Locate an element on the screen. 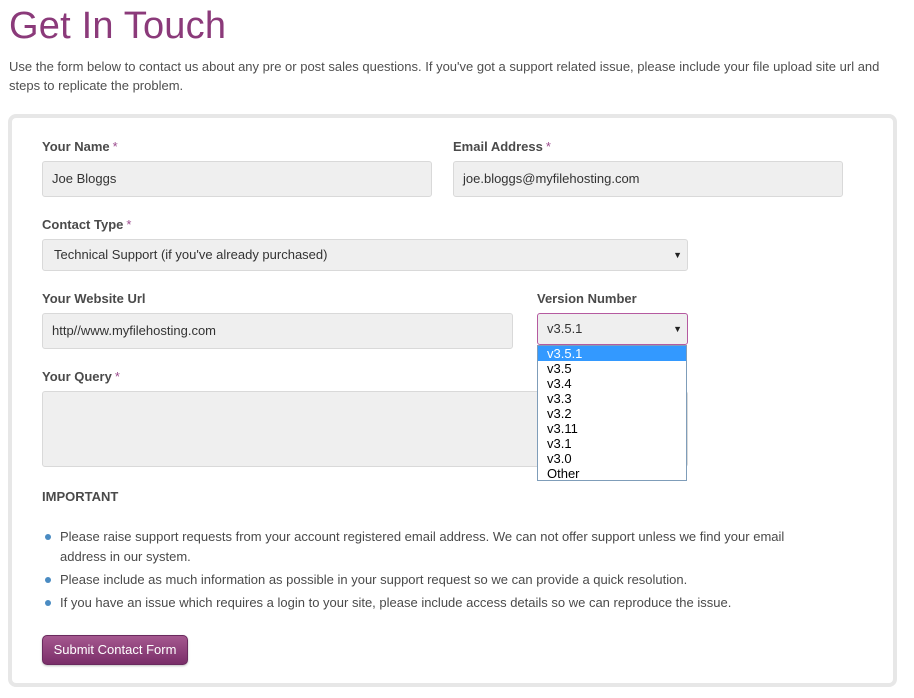 Image resolution: width=914 pixels, height=698 pixels. version-option: v3.2 is located at coordinates (612, 413).